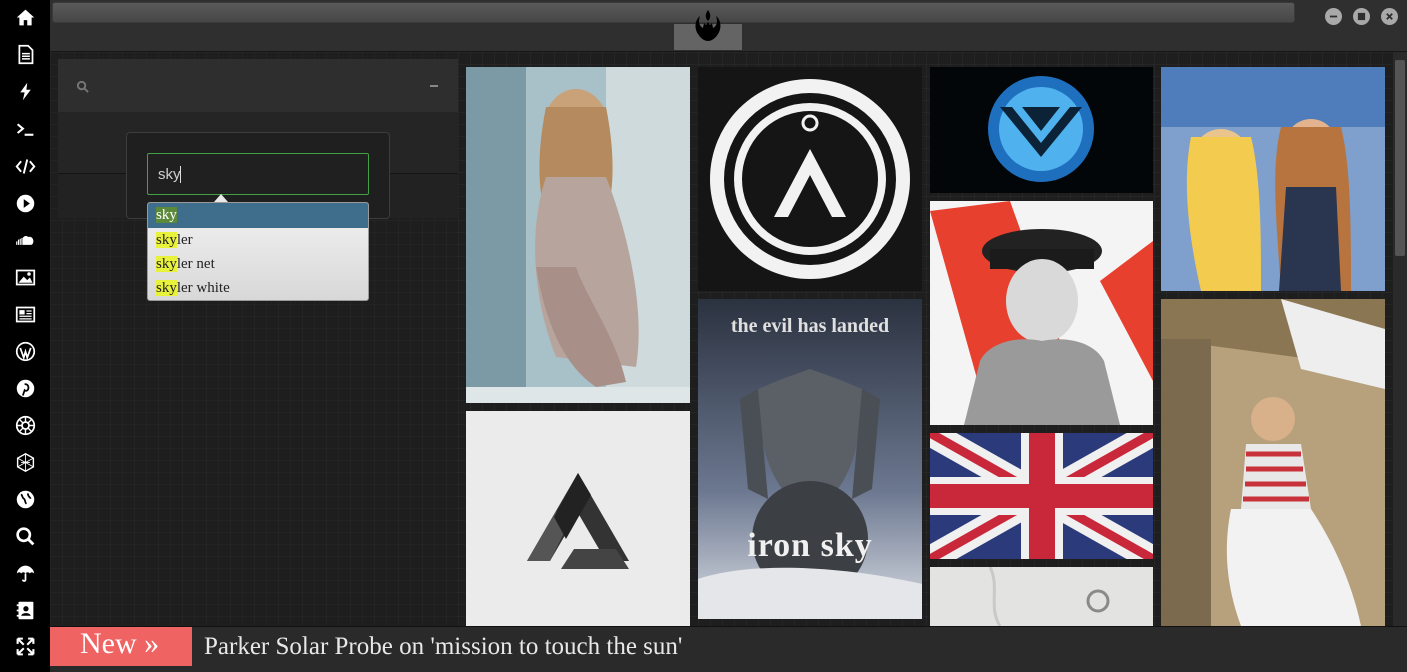 This screenshot has width=1407, height=672. I want to click on icon-sidebar, so click(25, 336).